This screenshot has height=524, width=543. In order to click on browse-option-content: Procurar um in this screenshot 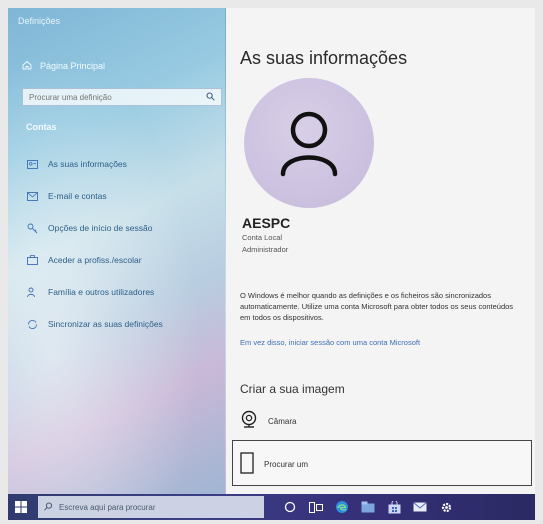, I will do `click(274, 464)`.